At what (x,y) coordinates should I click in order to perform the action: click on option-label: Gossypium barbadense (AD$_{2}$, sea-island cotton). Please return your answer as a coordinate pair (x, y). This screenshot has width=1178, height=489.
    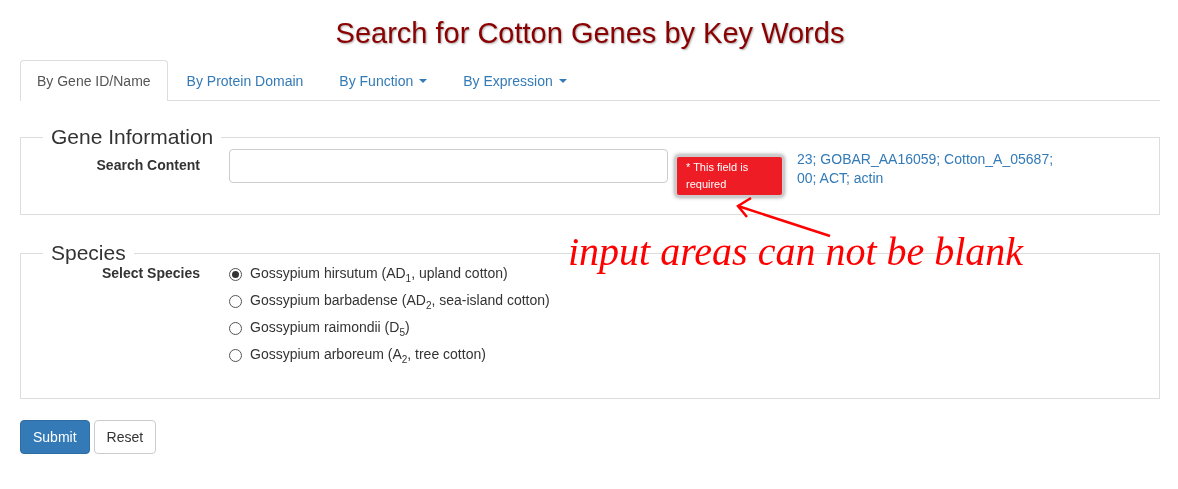
    Looking at the image, I should click on (400, 301).